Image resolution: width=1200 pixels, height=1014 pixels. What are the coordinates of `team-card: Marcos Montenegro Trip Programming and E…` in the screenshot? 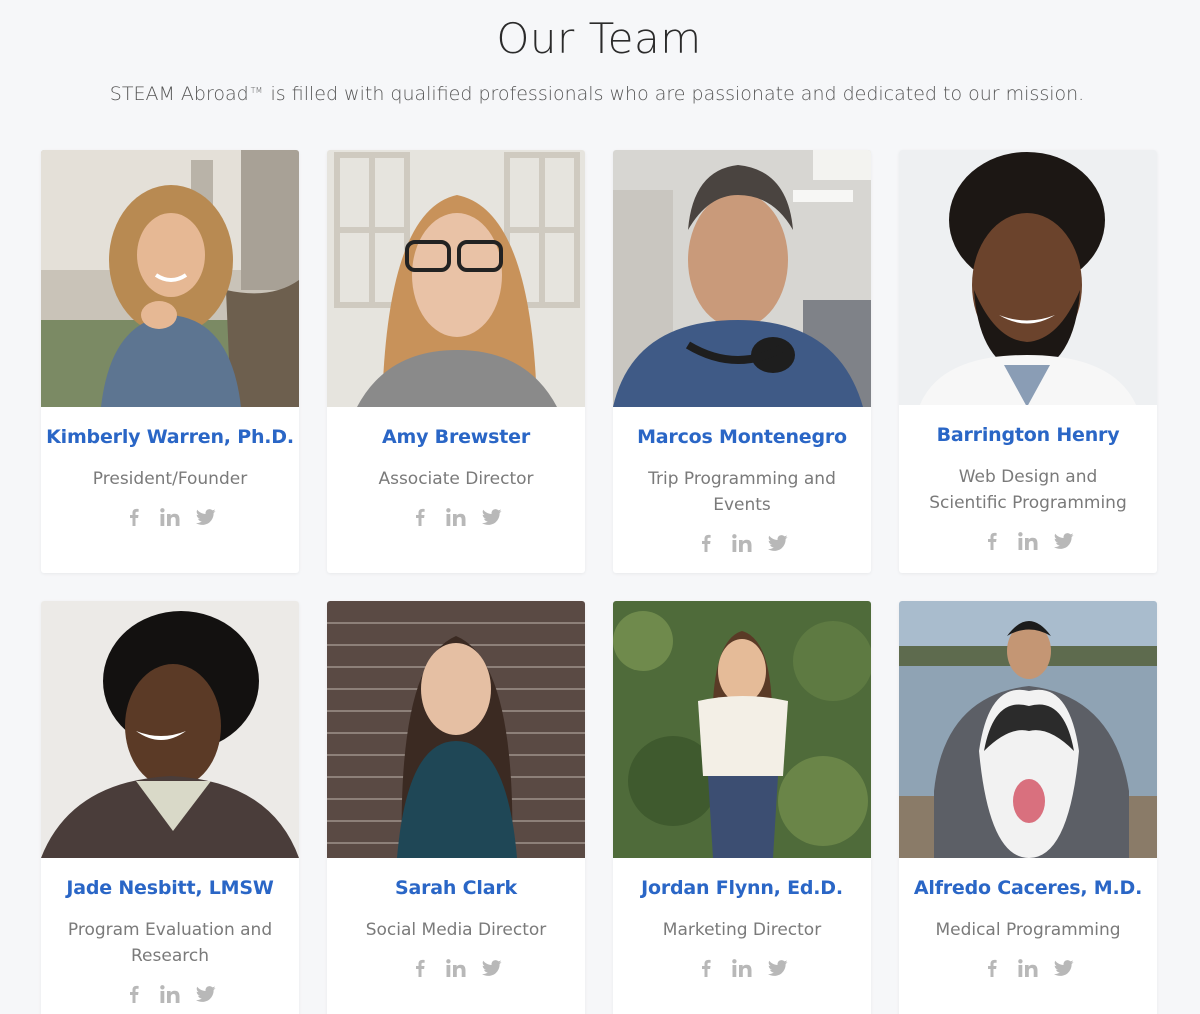 It's located at (742, 361).